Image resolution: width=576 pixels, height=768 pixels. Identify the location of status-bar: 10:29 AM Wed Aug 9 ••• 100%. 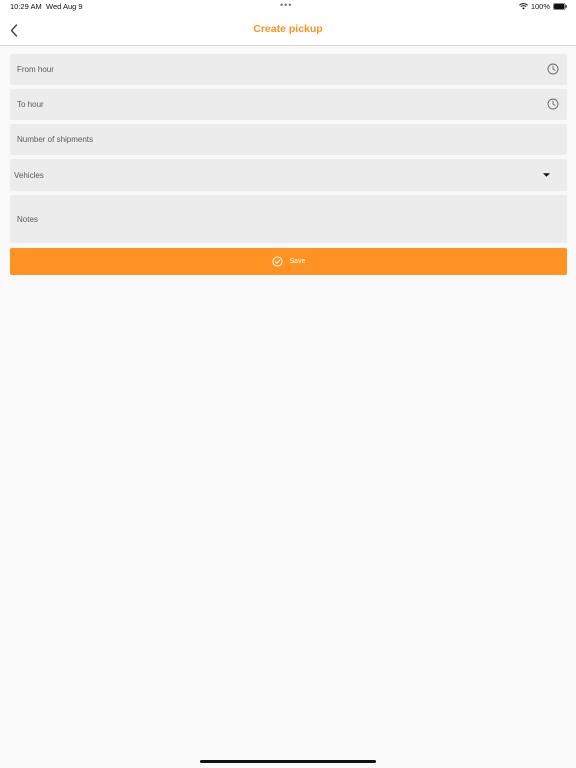
(288, 7).